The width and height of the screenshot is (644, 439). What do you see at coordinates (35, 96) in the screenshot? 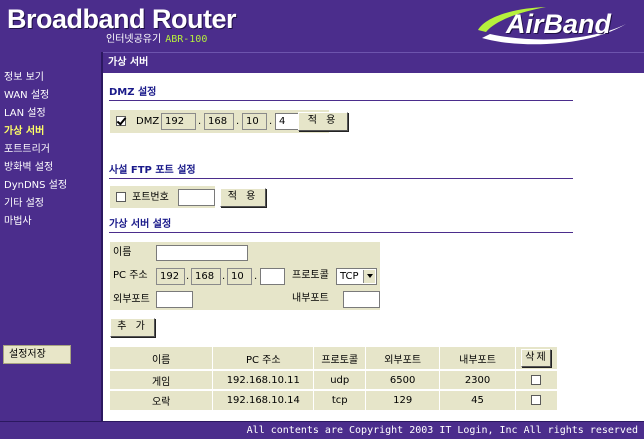
I see `sidebar-item-wan: WAN 설정` at bounding box center [35, 96].